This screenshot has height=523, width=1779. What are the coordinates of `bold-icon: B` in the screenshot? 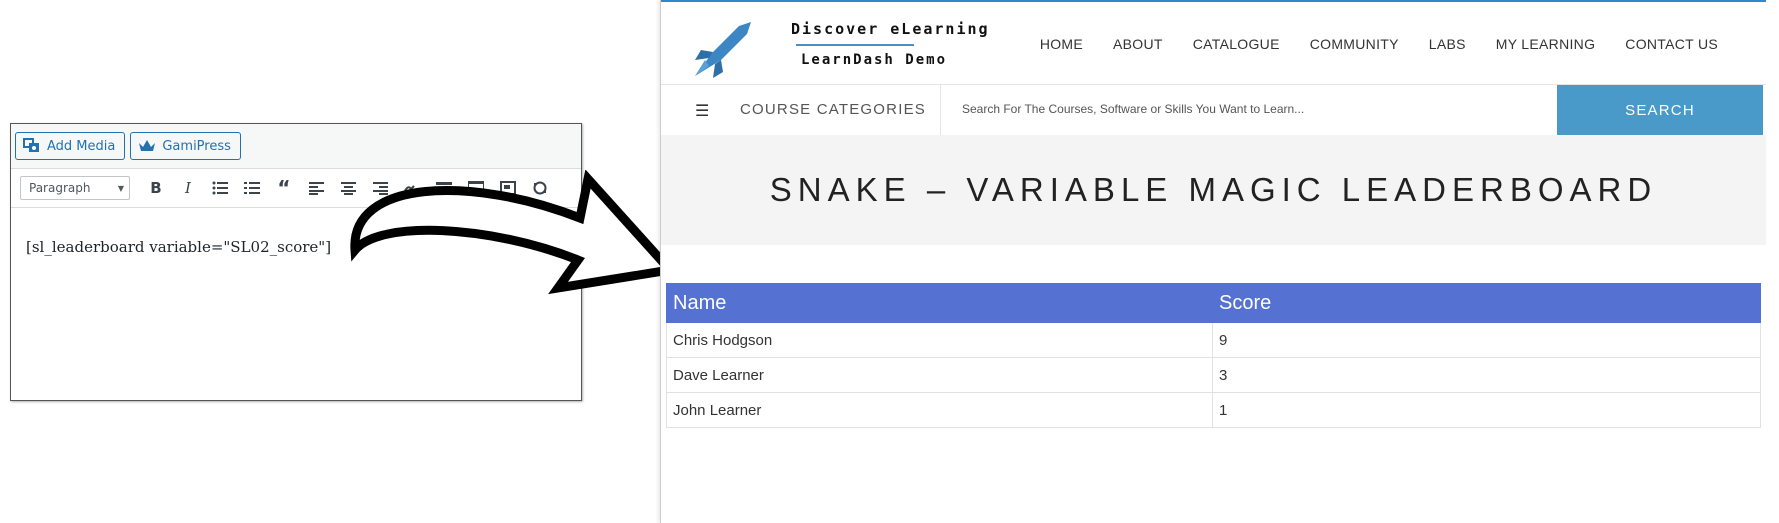 It's located at (156, 188).